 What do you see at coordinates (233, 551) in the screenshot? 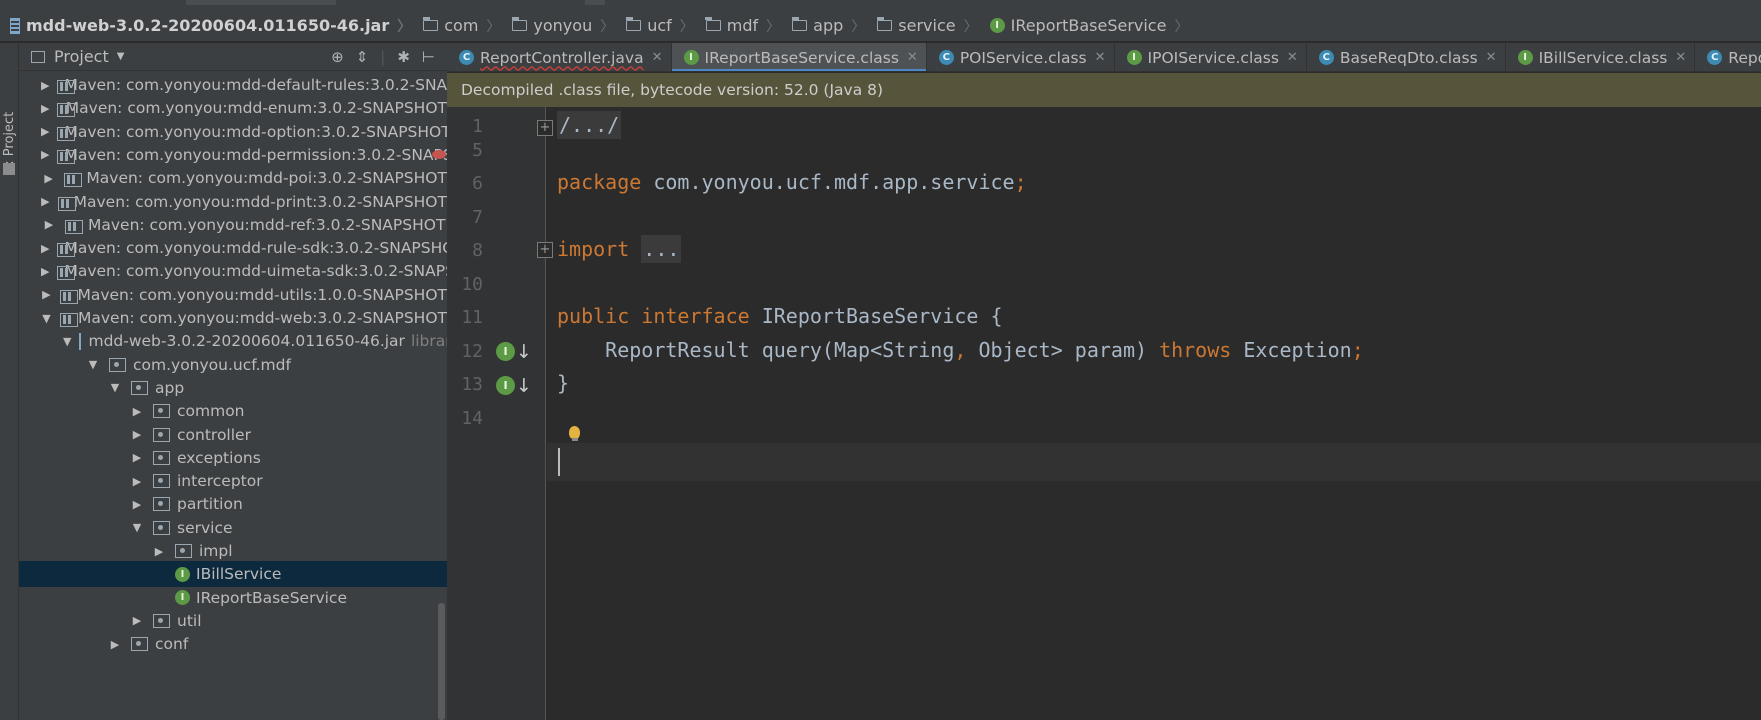
I see `tree-item: ▶ impl` at bounding box center [233, 551].